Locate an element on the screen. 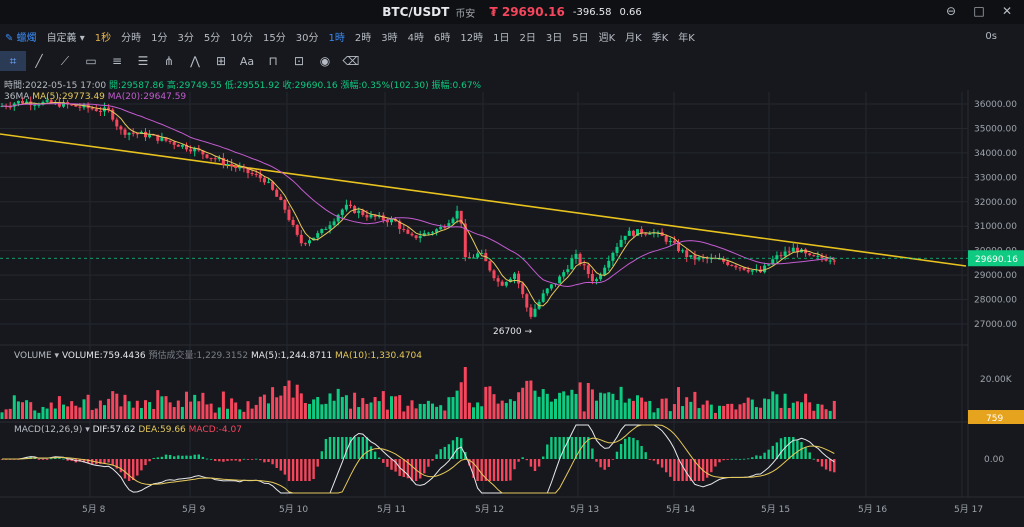 This screenshot has width=1024, height=527. volume-bars is located at coordinates (418, 393).